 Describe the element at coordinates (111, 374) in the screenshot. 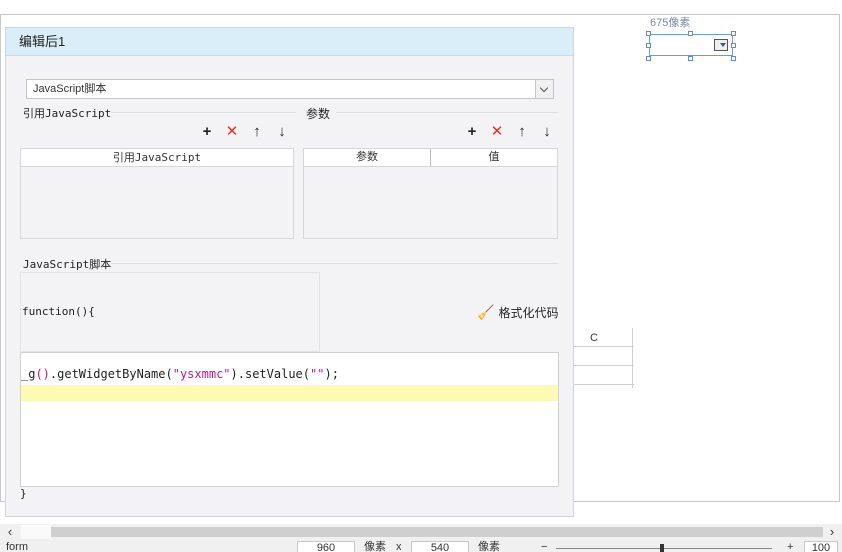

I see `code-token: .getWidgetByName(` at that location.